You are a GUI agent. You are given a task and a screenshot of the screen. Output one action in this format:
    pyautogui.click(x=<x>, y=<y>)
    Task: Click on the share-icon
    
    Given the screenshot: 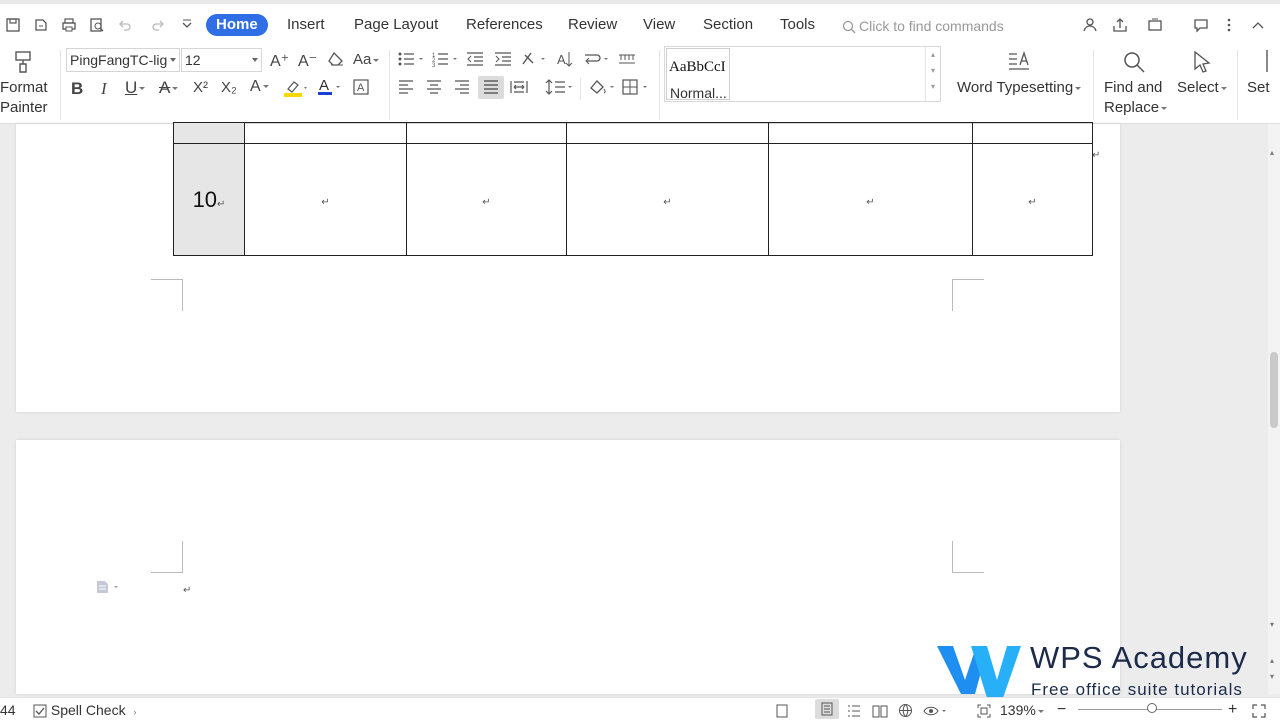 What is the action you would take?
    pyautogui.click(x=1120, y=25)
    